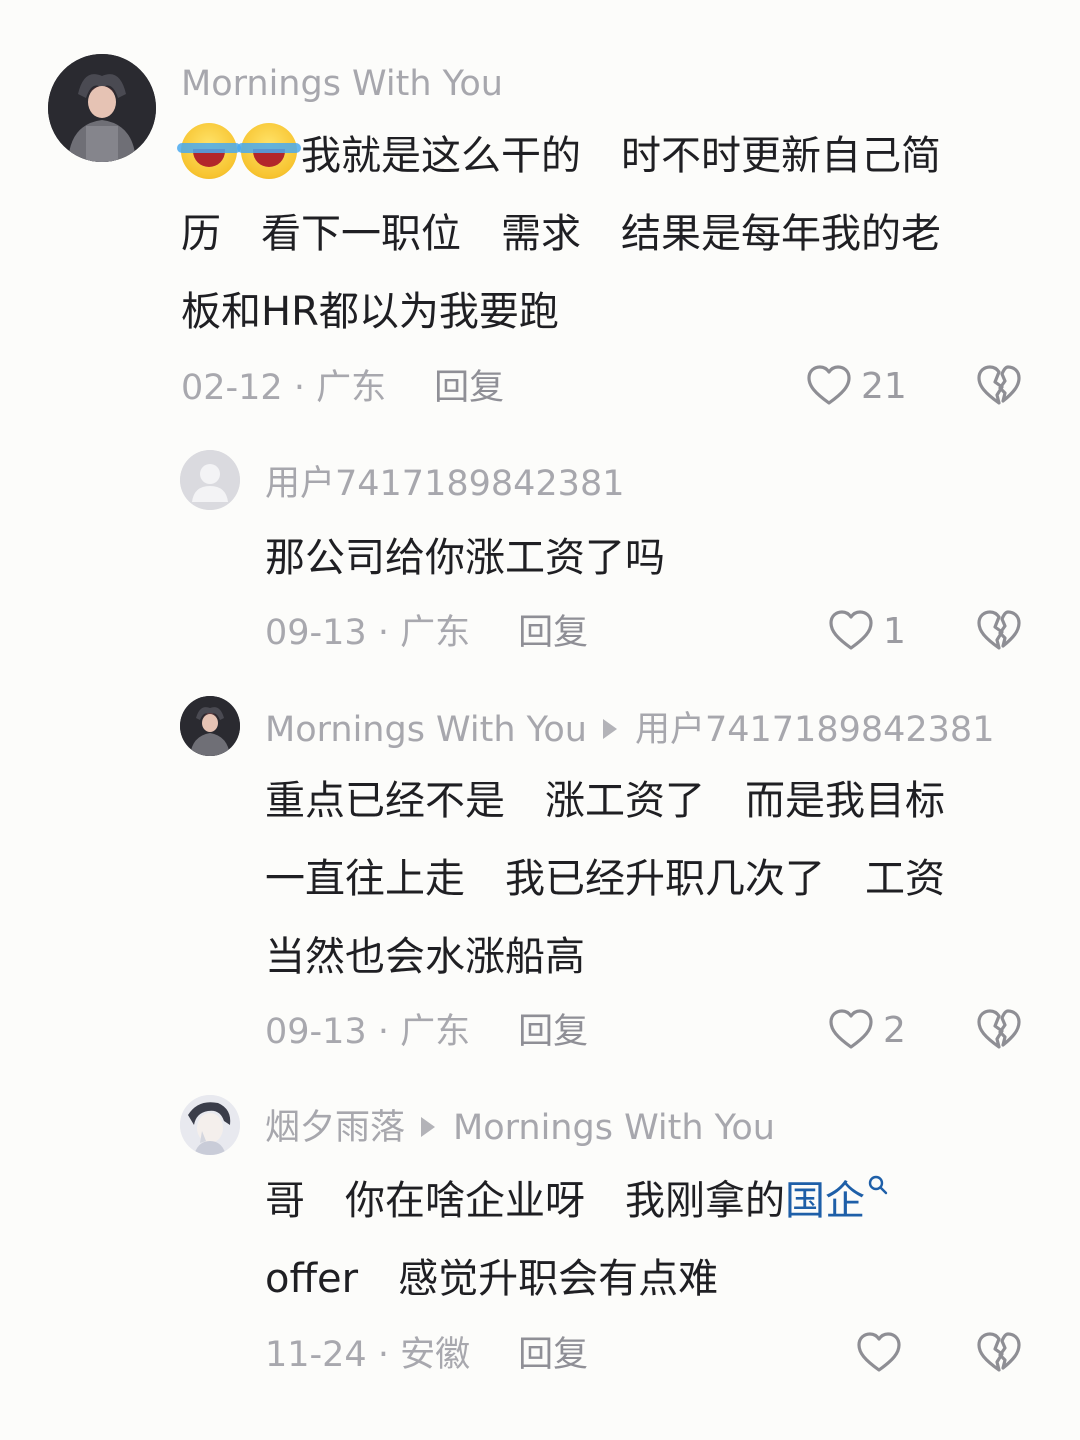 This screenshot has height=1440, width=1080. I want to click on comment-username: Mornings With You 用户7417189842381, so click(629, 730).